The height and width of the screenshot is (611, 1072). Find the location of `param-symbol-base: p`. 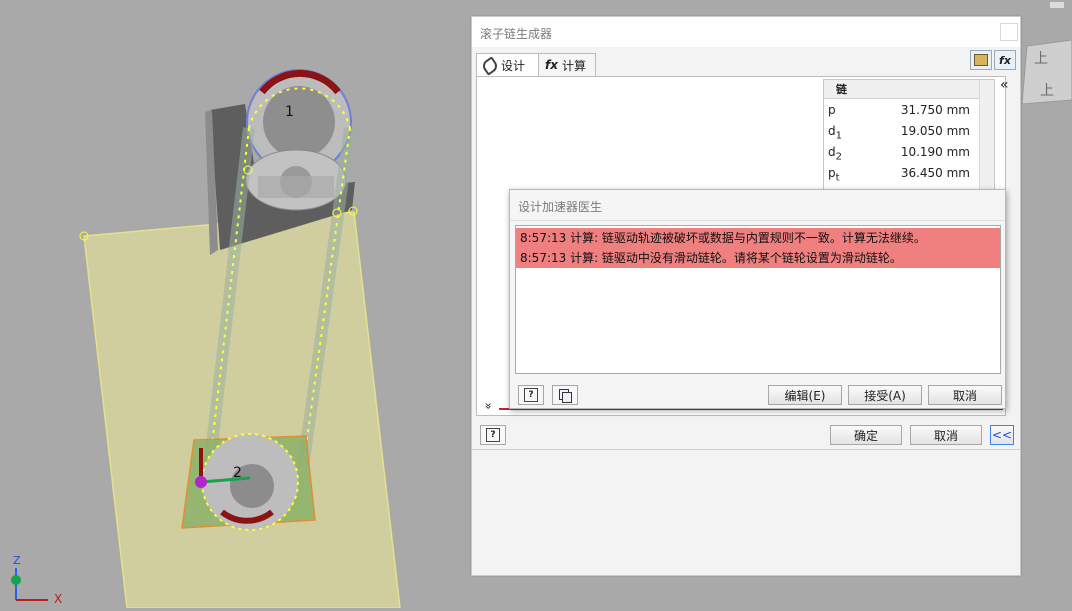

param-symbol-base: p is located at coordinates (832, 173).